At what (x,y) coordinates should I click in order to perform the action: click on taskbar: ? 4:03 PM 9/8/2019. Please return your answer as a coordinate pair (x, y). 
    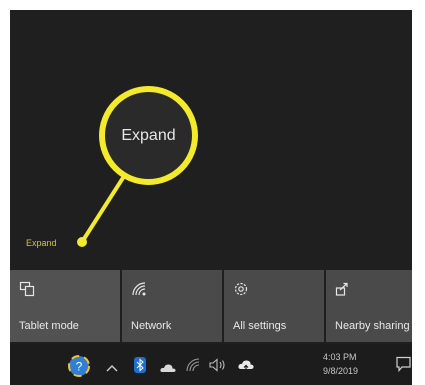
    Looking at the image, I should click on (211, 364).